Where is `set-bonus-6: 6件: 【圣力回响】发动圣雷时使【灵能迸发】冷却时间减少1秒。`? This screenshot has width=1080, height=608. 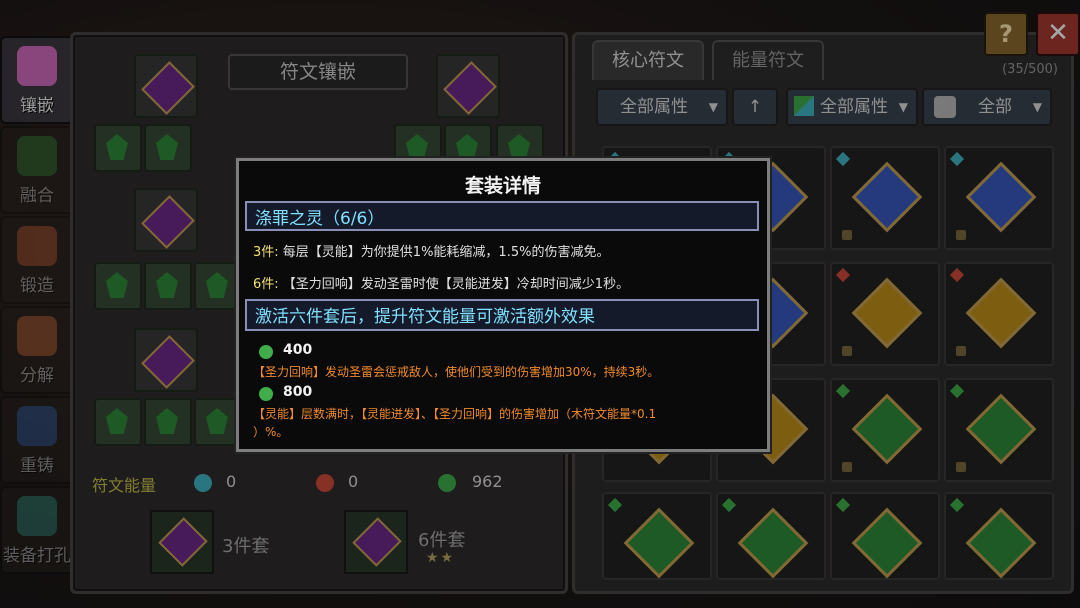
set-bonus-6: 6件: 【圣力回响】发动圣雷时使【灵能迸发】冷却时间减少1秒。 is located at coordinates (441, 282).